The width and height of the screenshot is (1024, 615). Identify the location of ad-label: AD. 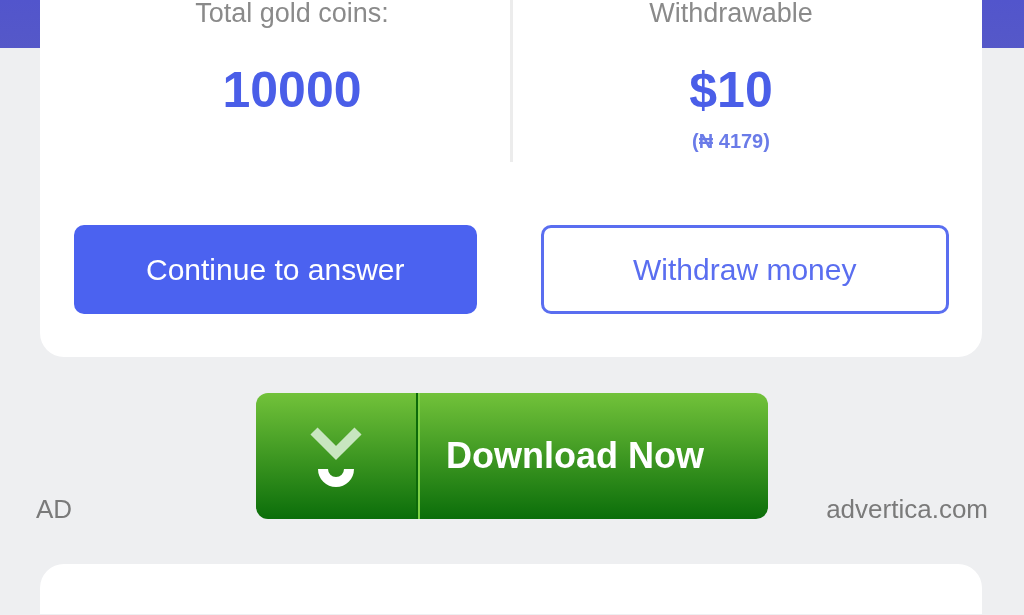
(54, 509).